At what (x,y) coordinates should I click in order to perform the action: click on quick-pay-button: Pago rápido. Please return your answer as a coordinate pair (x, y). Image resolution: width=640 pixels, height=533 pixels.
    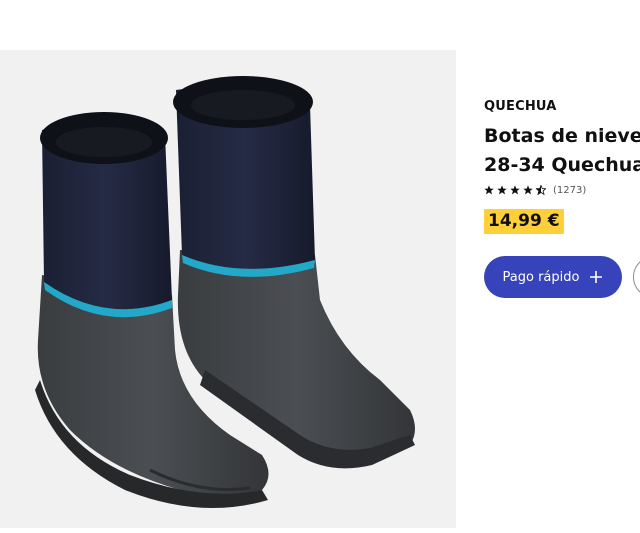
    Looking at the image, I should click on (553, 277).